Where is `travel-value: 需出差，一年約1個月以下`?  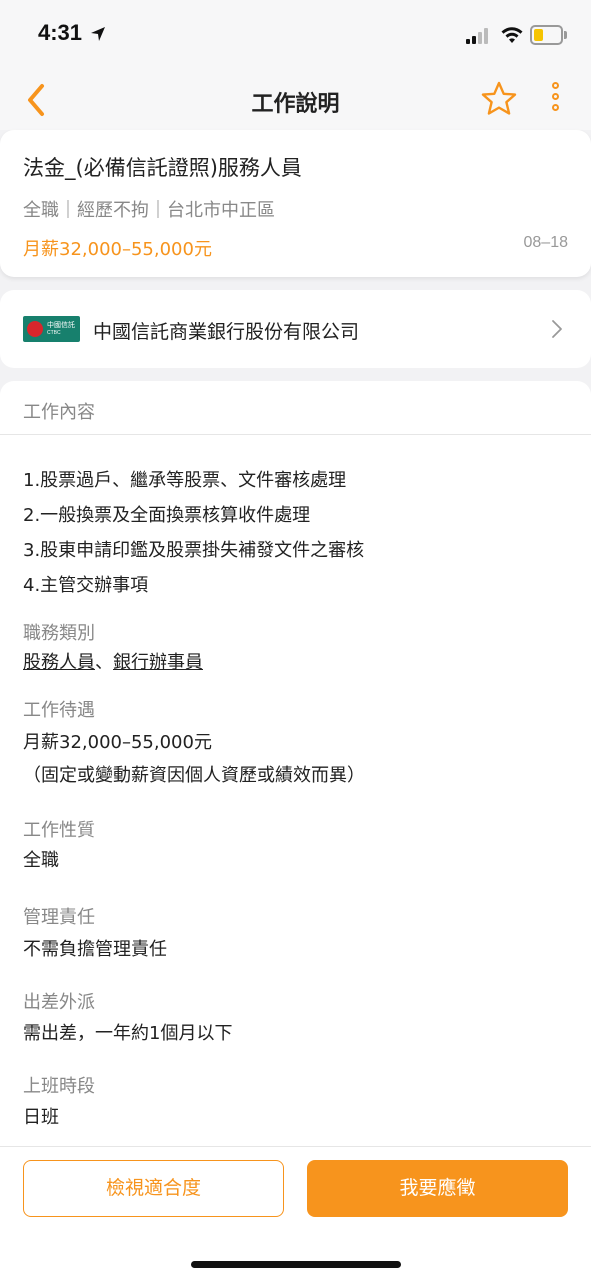
travel-value: 需出差，一年約1個月以下 is located at coordinates (128, 1033).